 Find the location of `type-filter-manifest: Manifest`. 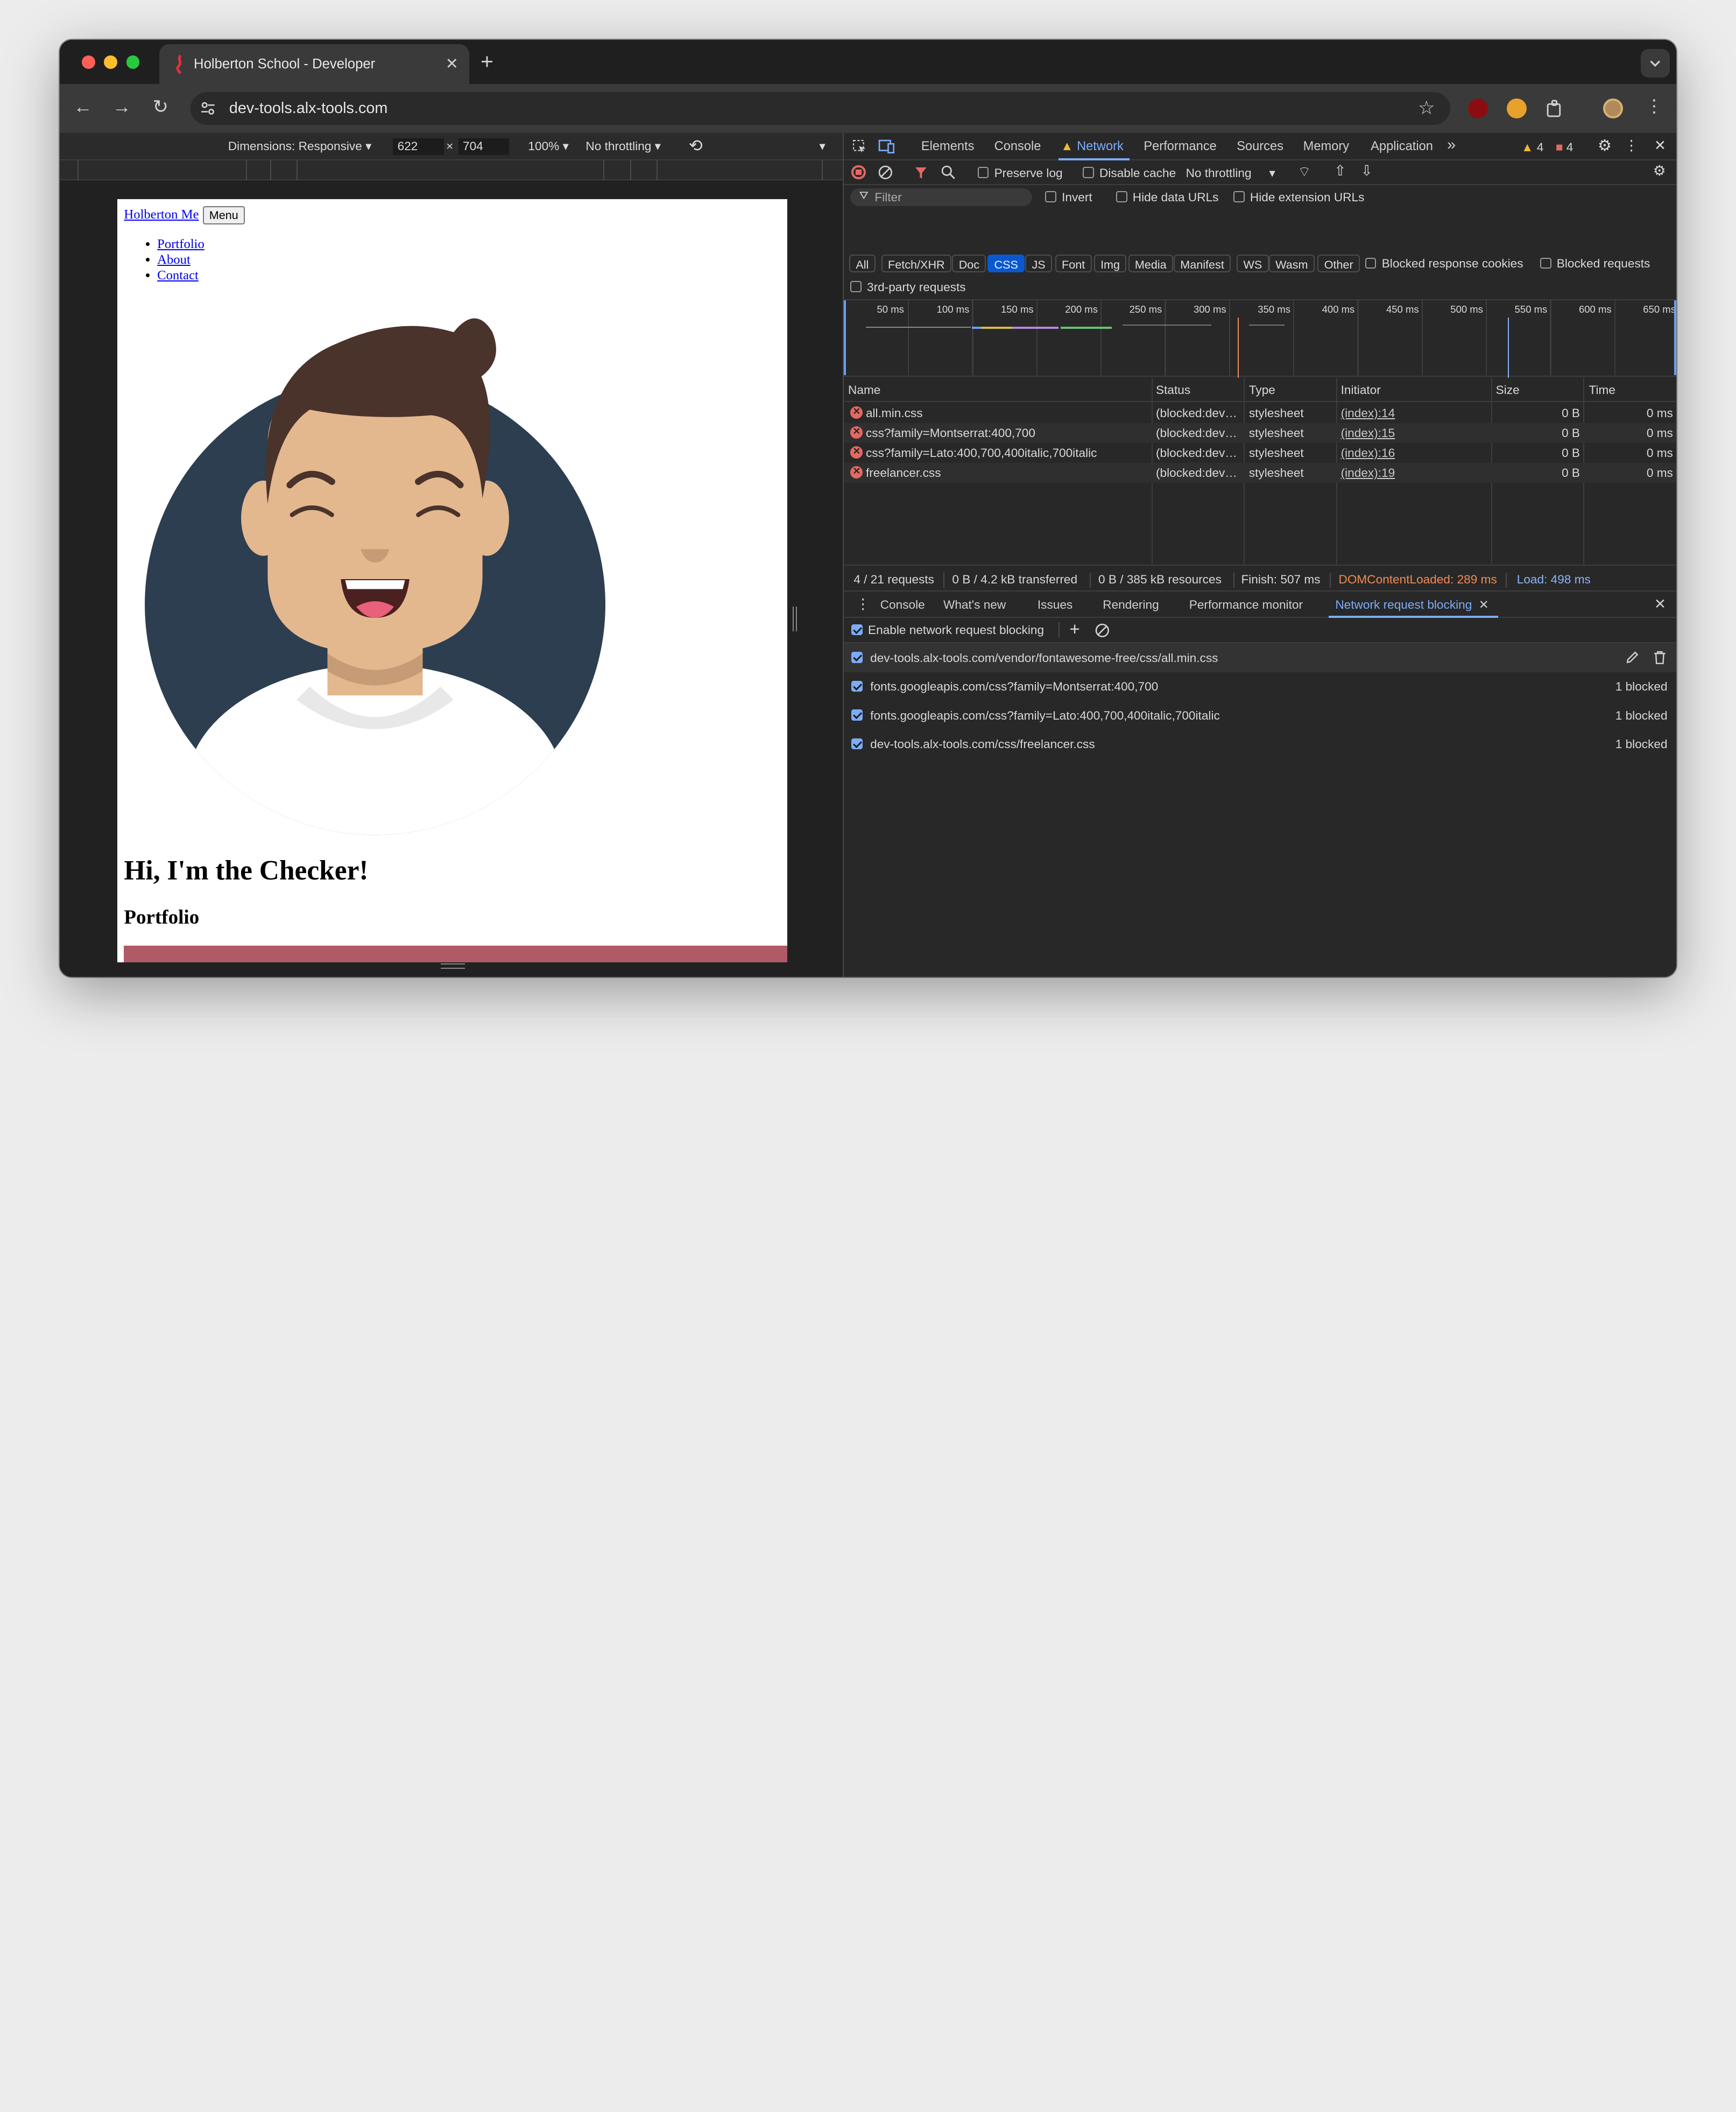

type-filter-manifest: Manifest is located at coordinates (1202, 264).